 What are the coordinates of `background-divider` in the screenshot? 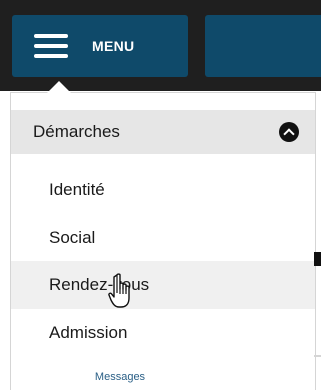 It's located at (317, 356).